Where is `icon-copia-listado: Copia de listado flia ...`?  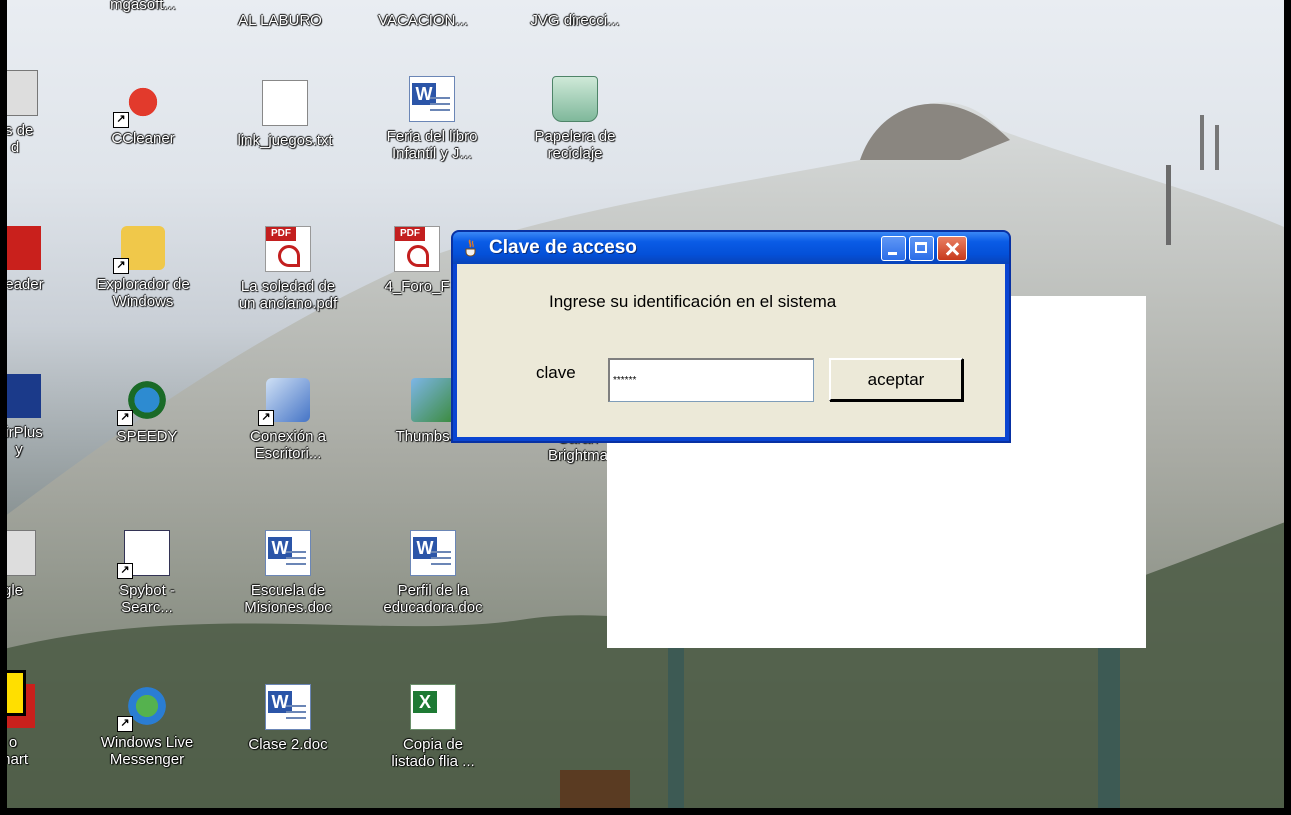 icon-copia-listado: Copia de listado flia ... is located at coordinates (433, 727).